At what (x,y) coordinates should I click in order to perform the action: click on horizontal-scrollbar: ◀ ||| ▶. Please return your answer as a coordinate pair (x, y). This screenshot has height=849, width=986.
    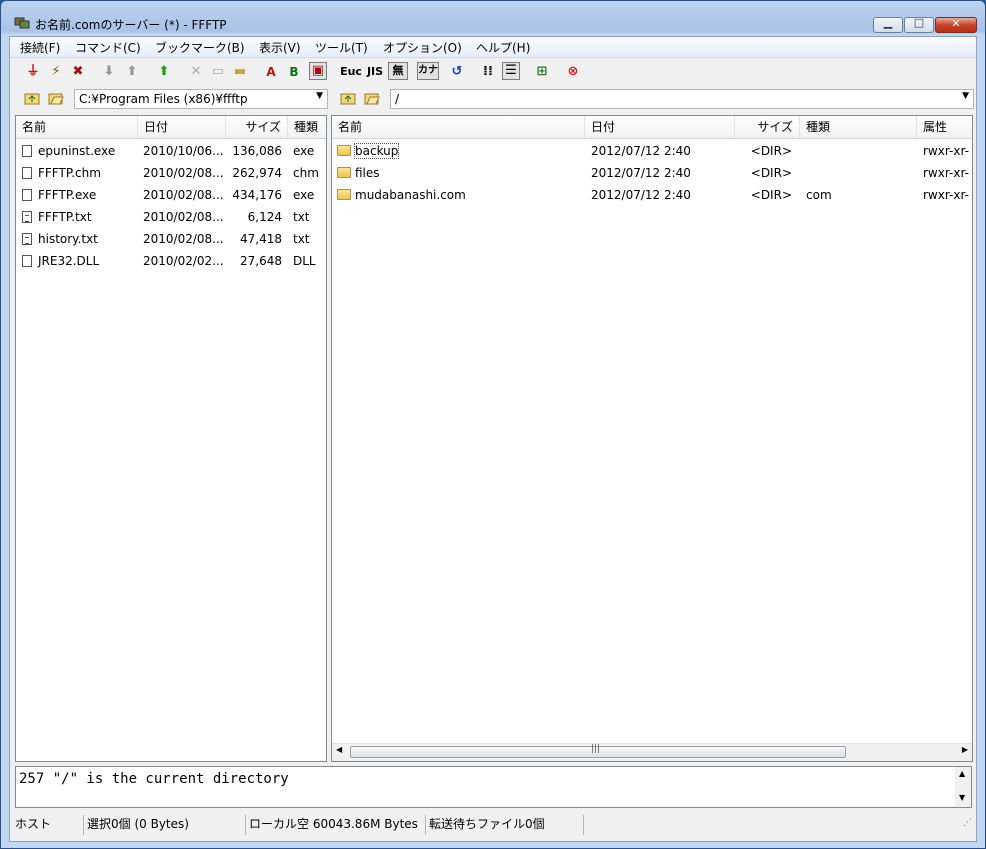
    Looking at the image, I should click on (652, 752).